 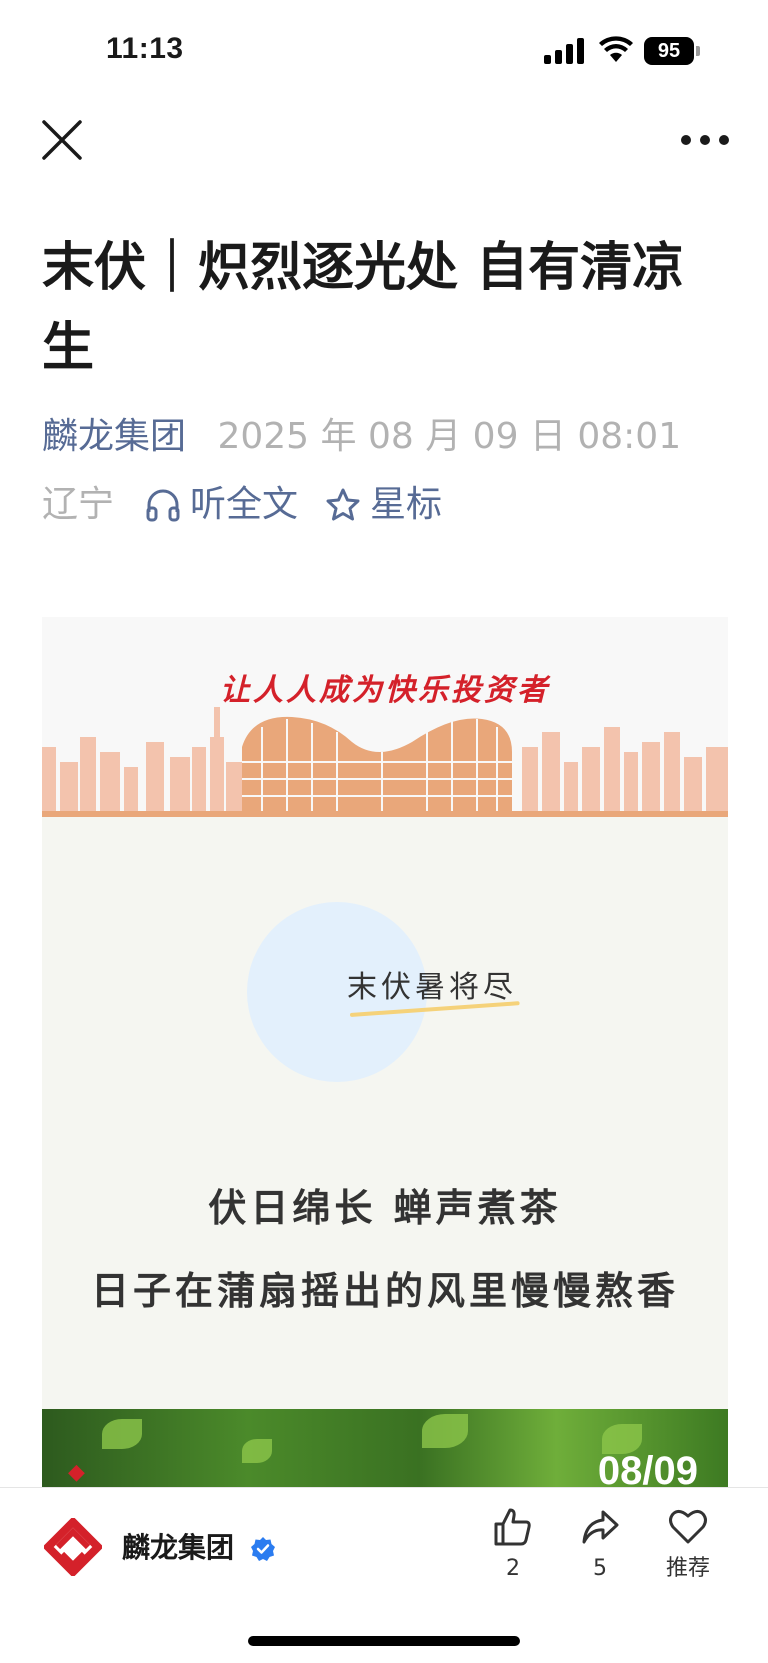 I want to click on city-skyline-illustration, so click(x=385, y=762).